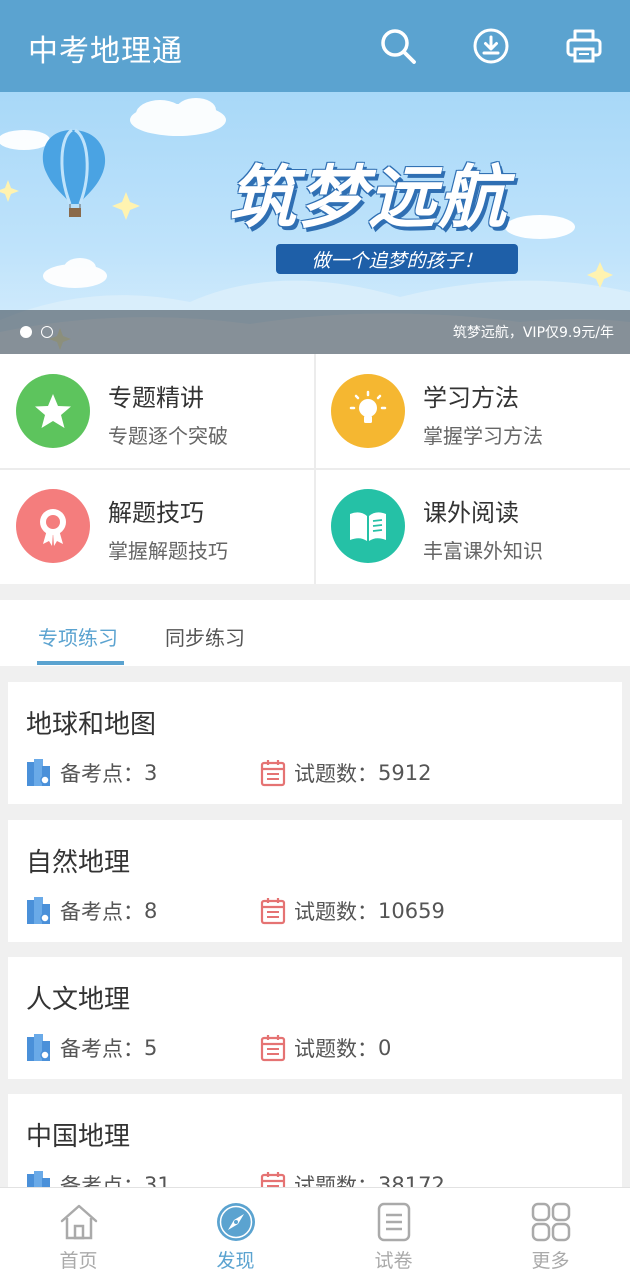  What do you see at coordinates (53, 526) in the screenshot?
I see `rosette-icon` at bounding box center [53, 526].